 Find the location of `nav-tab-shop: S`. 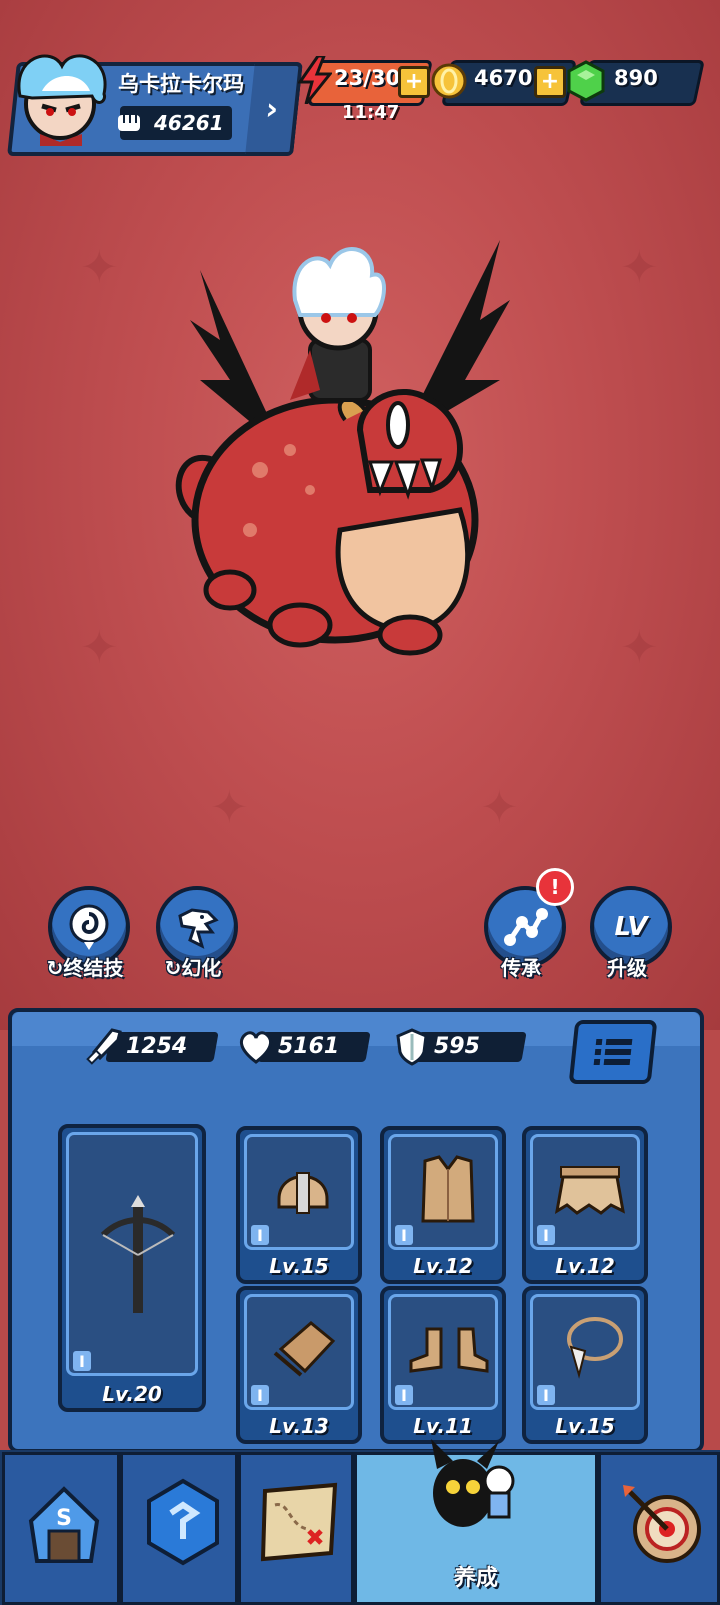

nav-tab-shop: S is located at coordinates (61, 1528).